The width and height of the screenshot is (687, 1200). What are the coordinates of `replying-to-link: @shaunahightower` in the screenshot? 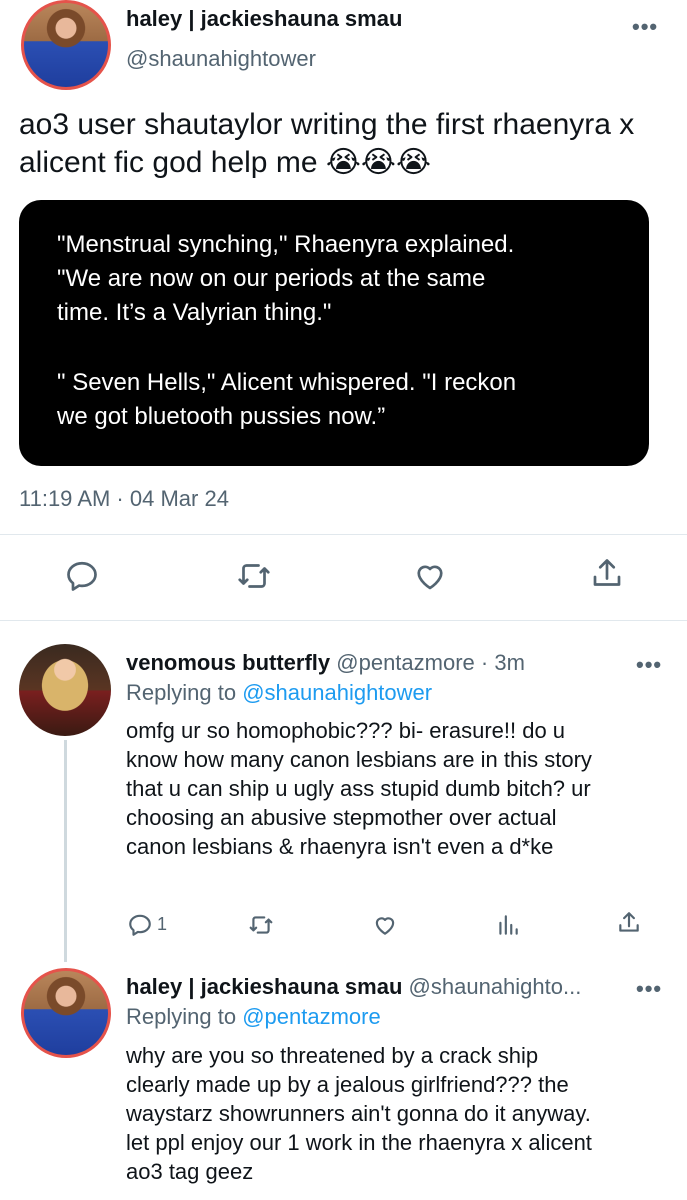 It's located at (337, 692).